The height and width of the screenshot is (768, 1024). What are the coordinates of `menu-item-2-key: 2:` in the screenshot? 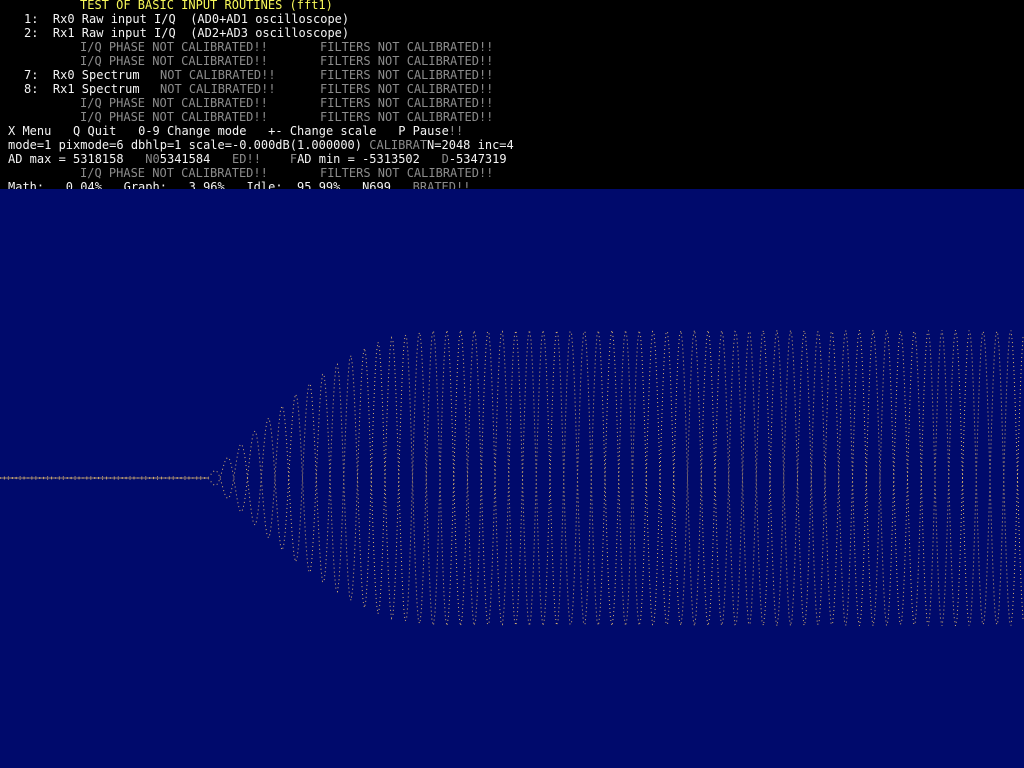 It's located at (31, 33).